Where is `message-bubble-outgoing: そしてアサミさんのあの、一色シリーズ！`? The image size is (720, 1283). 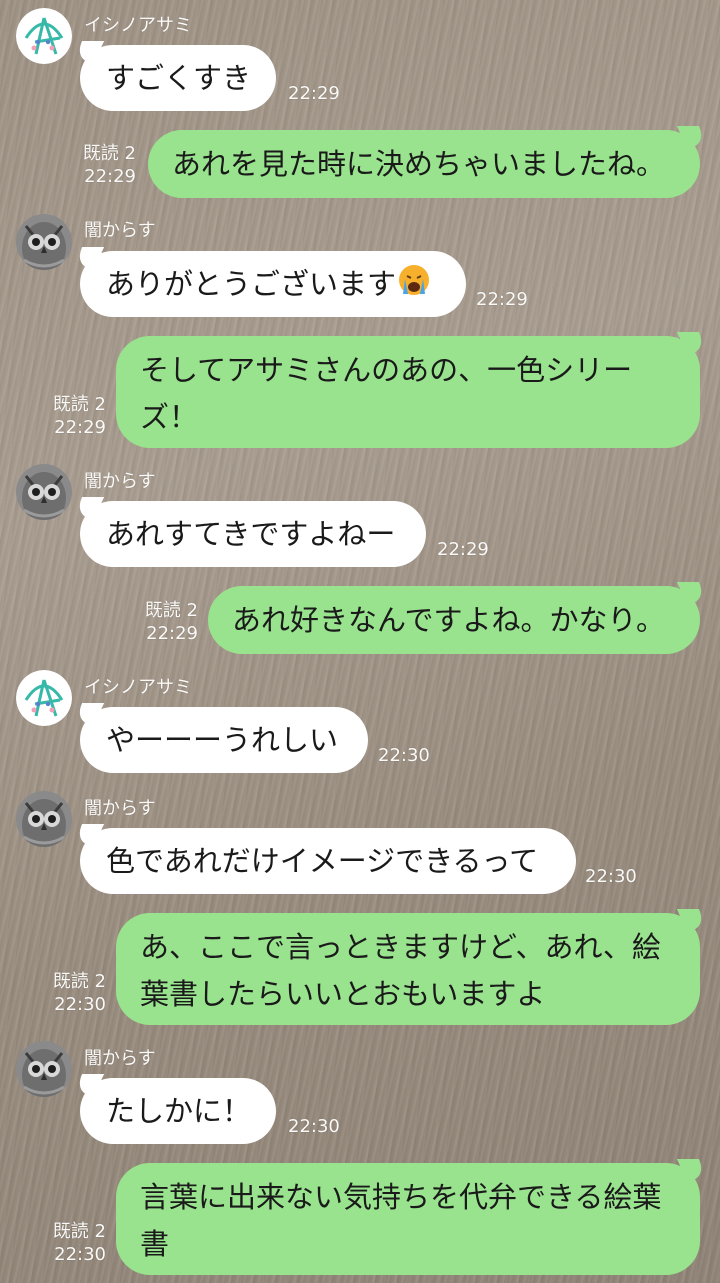 message-bubble-outgoing: そしてアサミさんのあの、一色シリーズ！ is located at coordinates (408, 392).